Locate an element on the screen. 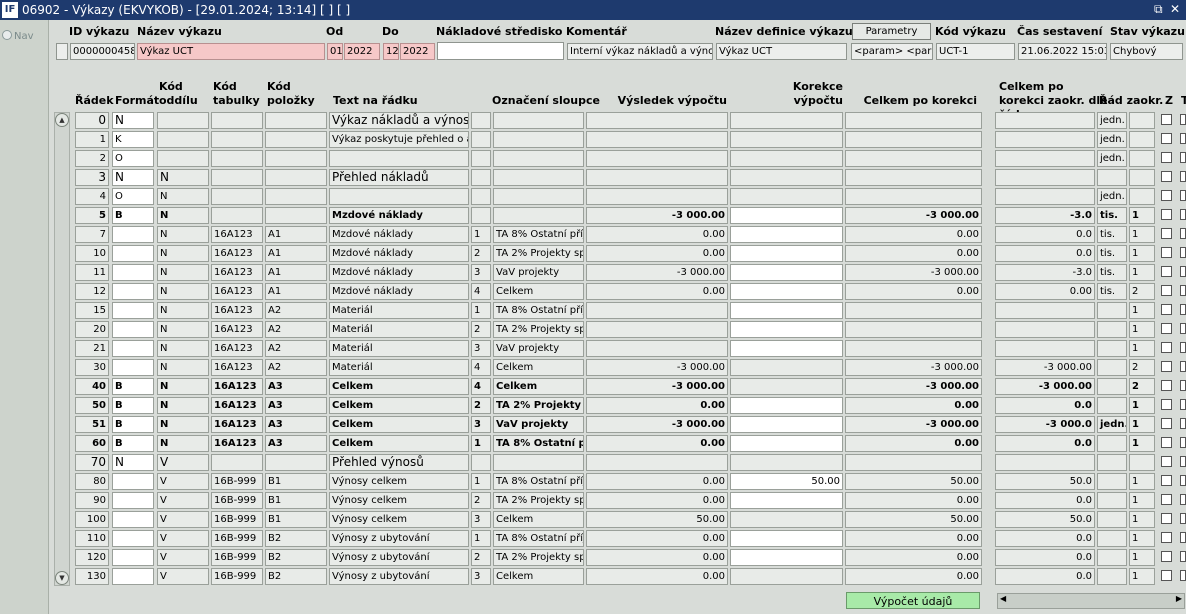 The height and width of the screenshot is (614, 1186). record-selector is located at coordinates (62, 51).